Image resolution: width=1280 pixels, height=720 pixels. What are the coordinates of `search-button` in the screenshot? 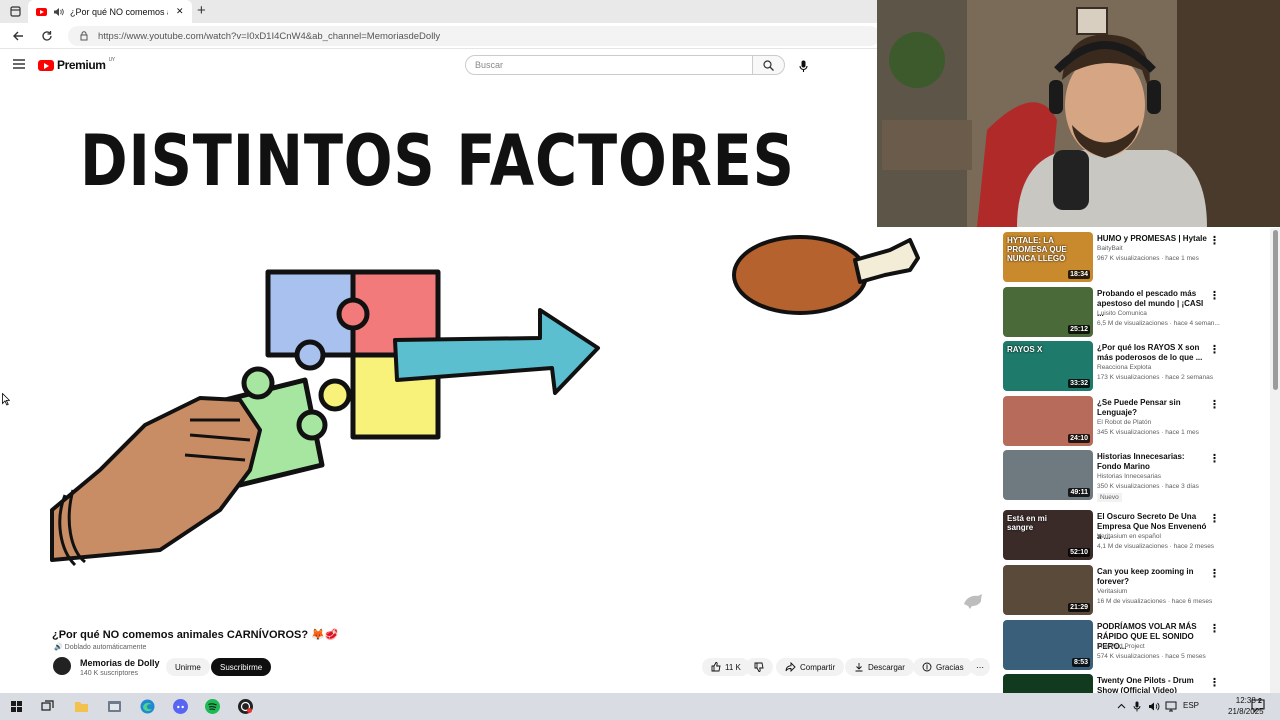 It's located at (768, 65).